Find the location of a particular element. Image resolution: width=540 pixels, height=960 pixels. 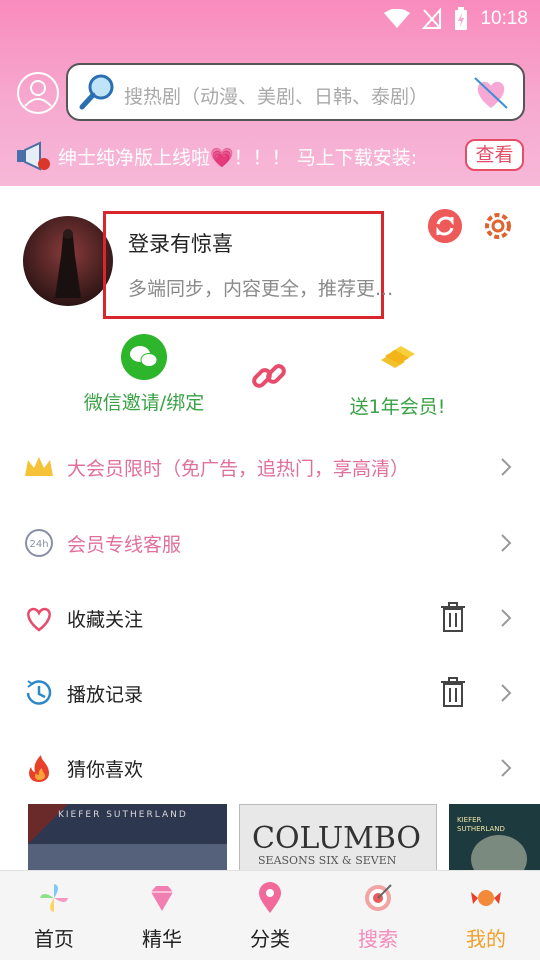

menu-history: 播放记录 is located at coordinates (270, 693).